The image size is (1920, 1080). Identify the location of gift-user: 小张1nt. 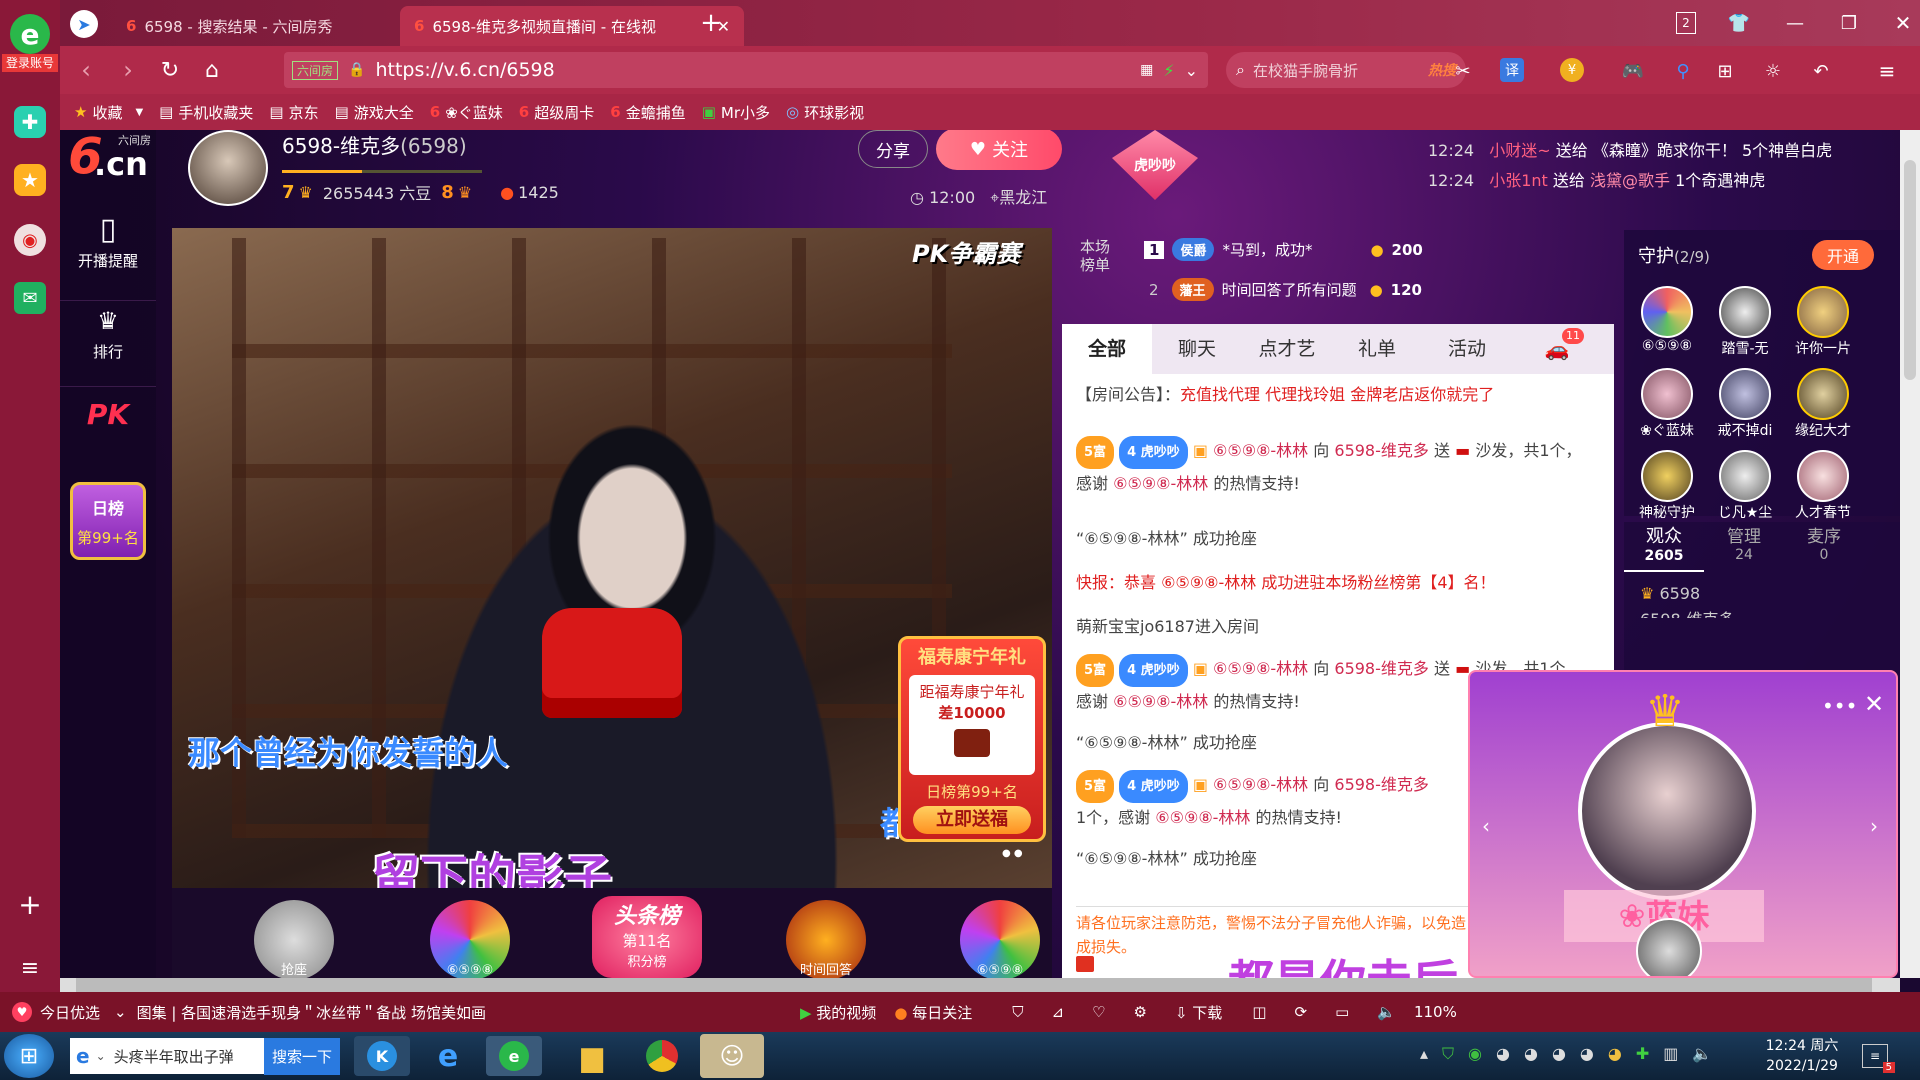
(1518, 180).